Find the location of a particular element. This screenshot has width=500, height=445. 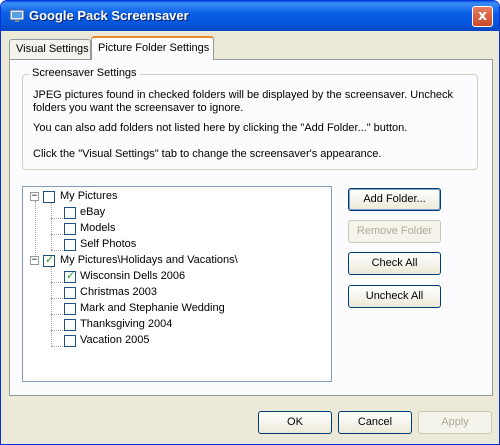

tree-node-mark-and-stephanie-wedding: Mark and Stephanie Wedding is located at coordinates (173, 309).